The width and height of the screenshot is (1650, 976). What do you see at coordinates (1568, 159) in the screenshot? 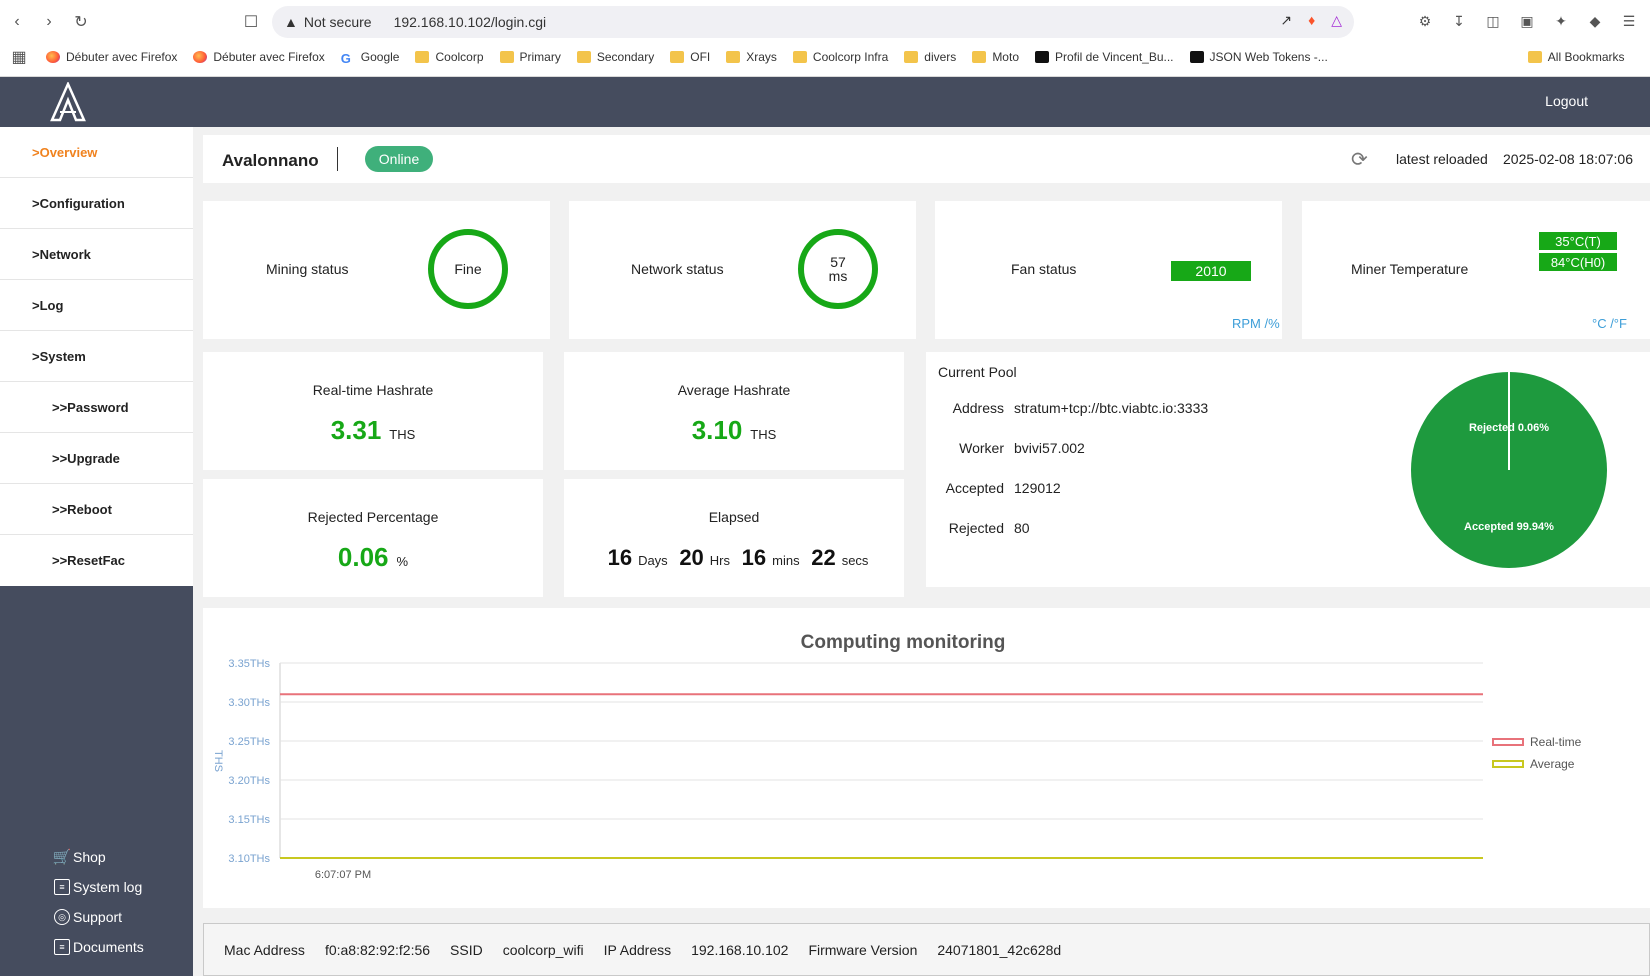
I see `reload-time: 2025-02-08 18:07:06` at bounding box center [1568, 159].